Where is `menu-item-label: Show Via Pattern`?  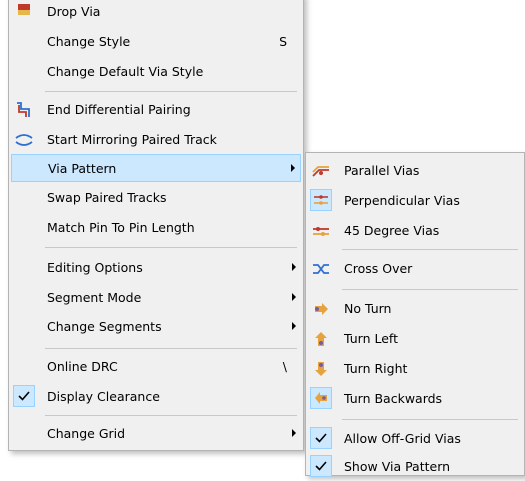
menu-item-label: Show Via Pattern is located at coordinates (397, 466).